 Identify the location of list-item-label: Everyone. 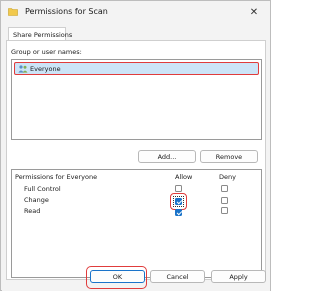
(45, 69).